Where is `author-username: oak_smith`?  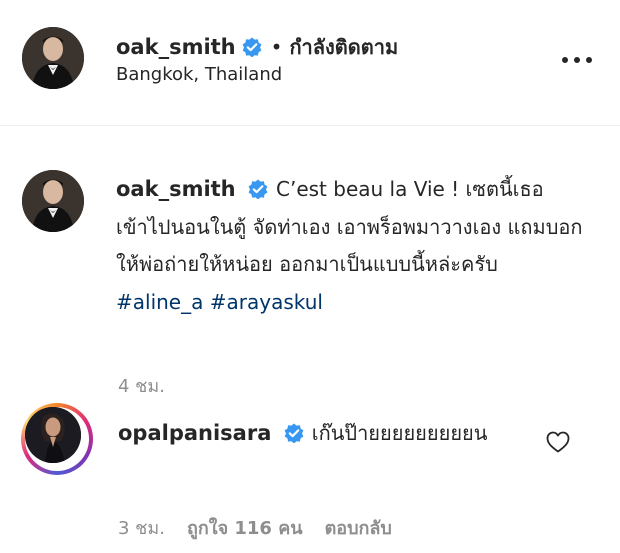 author-username: oak_smith is located at coordinates (176, 47).